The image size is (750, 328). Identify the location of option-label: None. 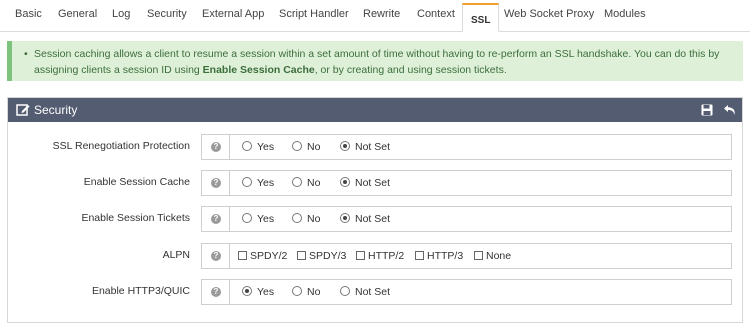
(499, 256).